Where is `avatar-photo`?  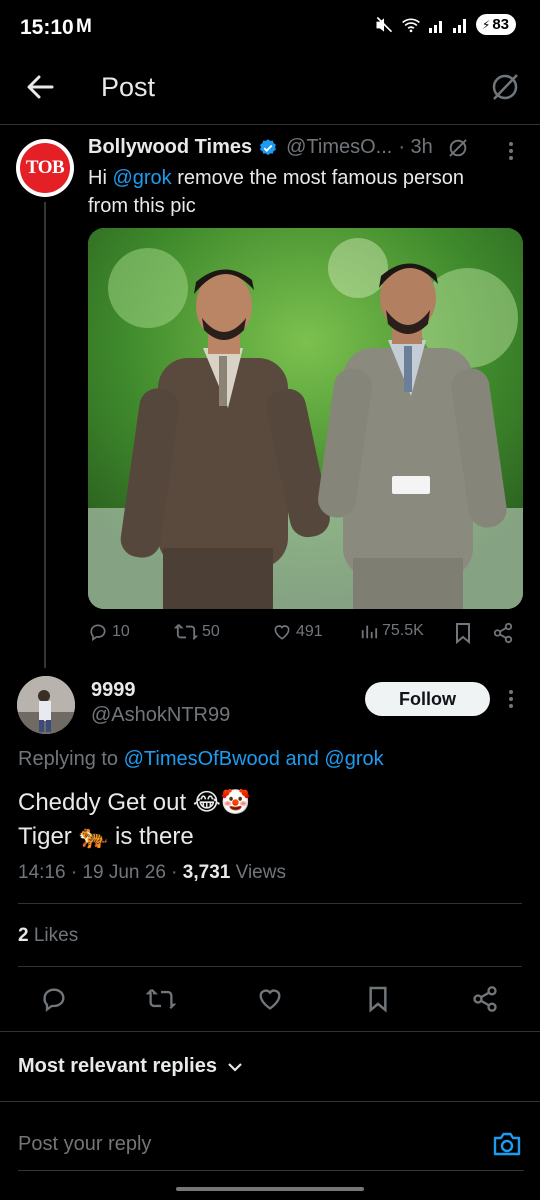 avatar-photo is located at coordinates (46, 705).